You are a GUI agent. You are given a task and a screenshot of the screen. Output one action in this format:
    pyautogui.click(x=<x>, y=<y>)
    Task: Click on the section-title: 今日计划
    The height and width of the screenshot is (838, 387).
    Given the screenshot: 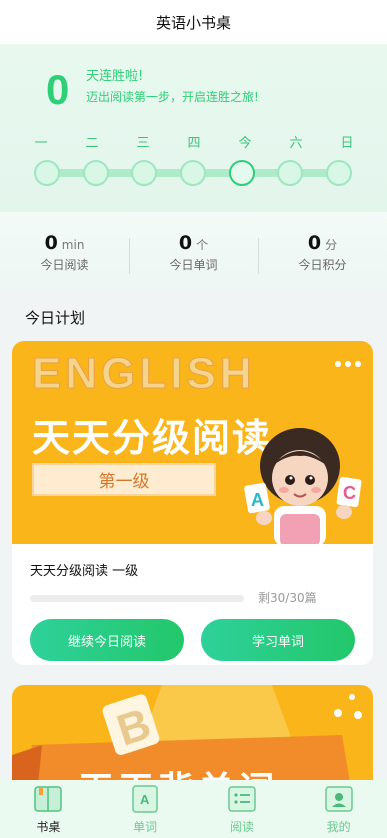 What is the action you would take?
    pyautogui.click(x=55, y=318)
    